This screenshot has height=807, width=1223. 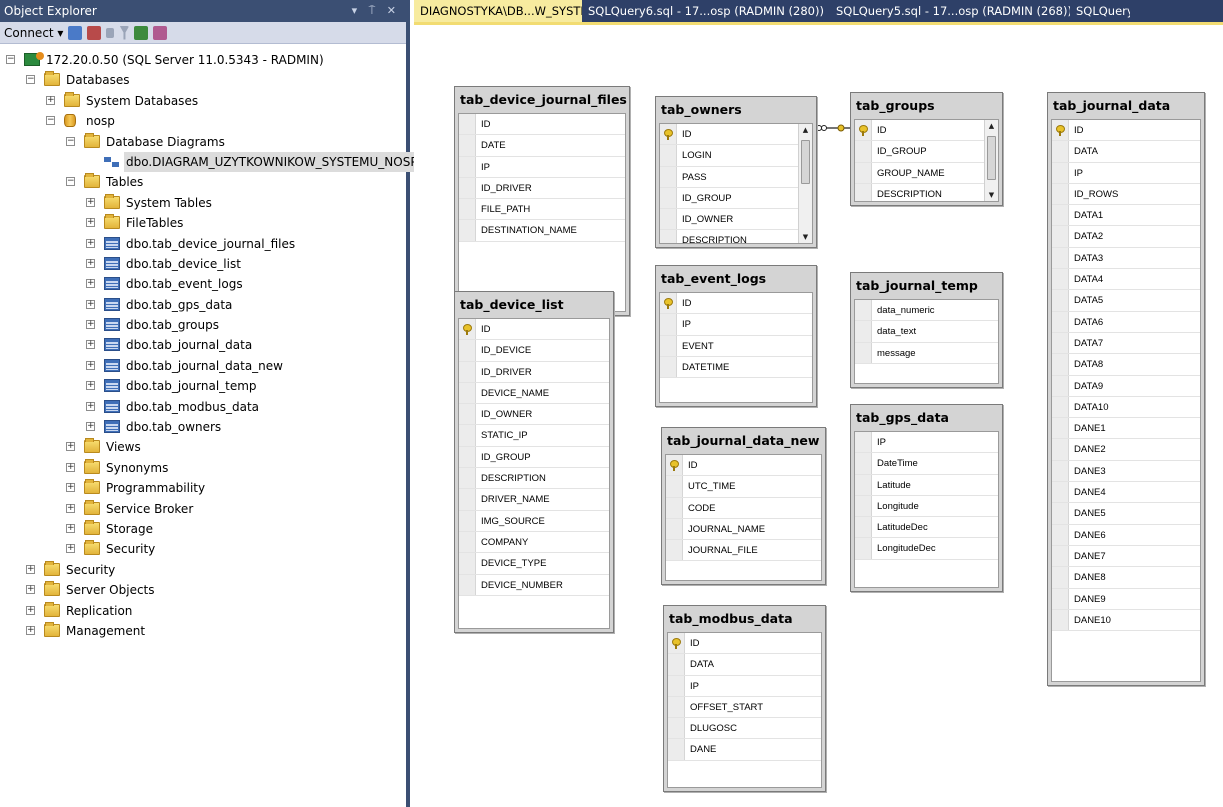 What do you see at coordinates (736, 367) in the screenshot?
I see `column-row: DATETIME` at bounding box center [736, 367].